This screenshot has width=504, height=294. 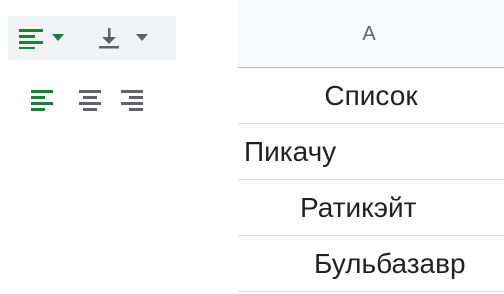 What do you see at coordinates (132, 38) in the screenshot?
I see `vertical-align-button` at bounding box center [132, 38].